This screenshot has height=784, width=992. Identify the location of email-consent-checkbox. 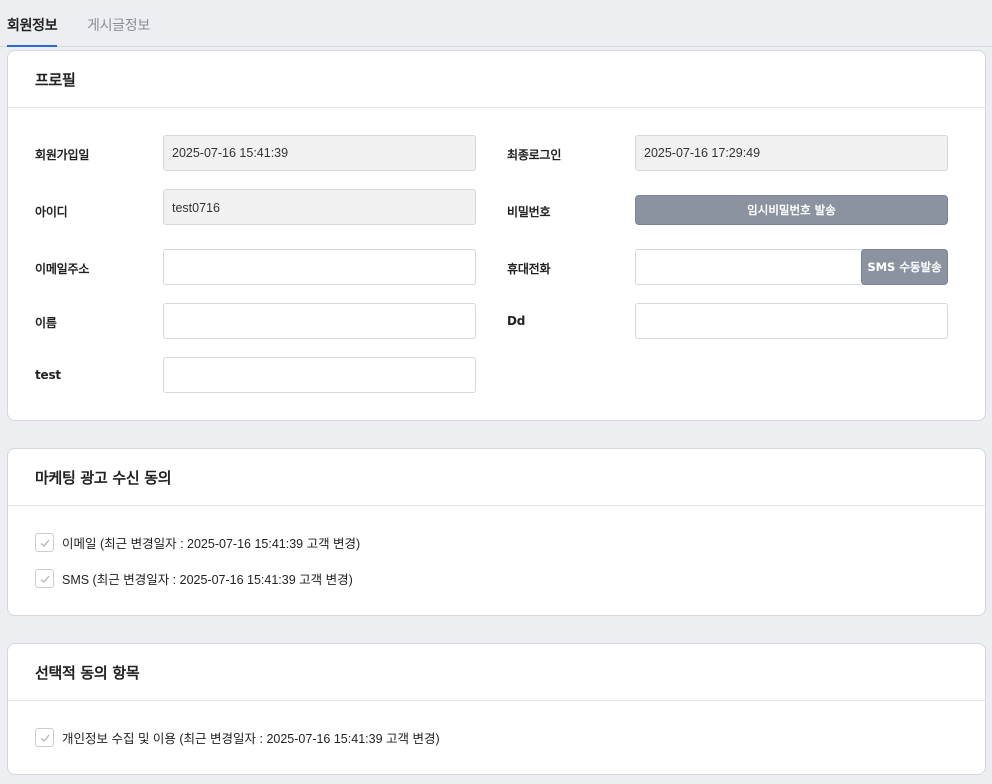
(44, 542).